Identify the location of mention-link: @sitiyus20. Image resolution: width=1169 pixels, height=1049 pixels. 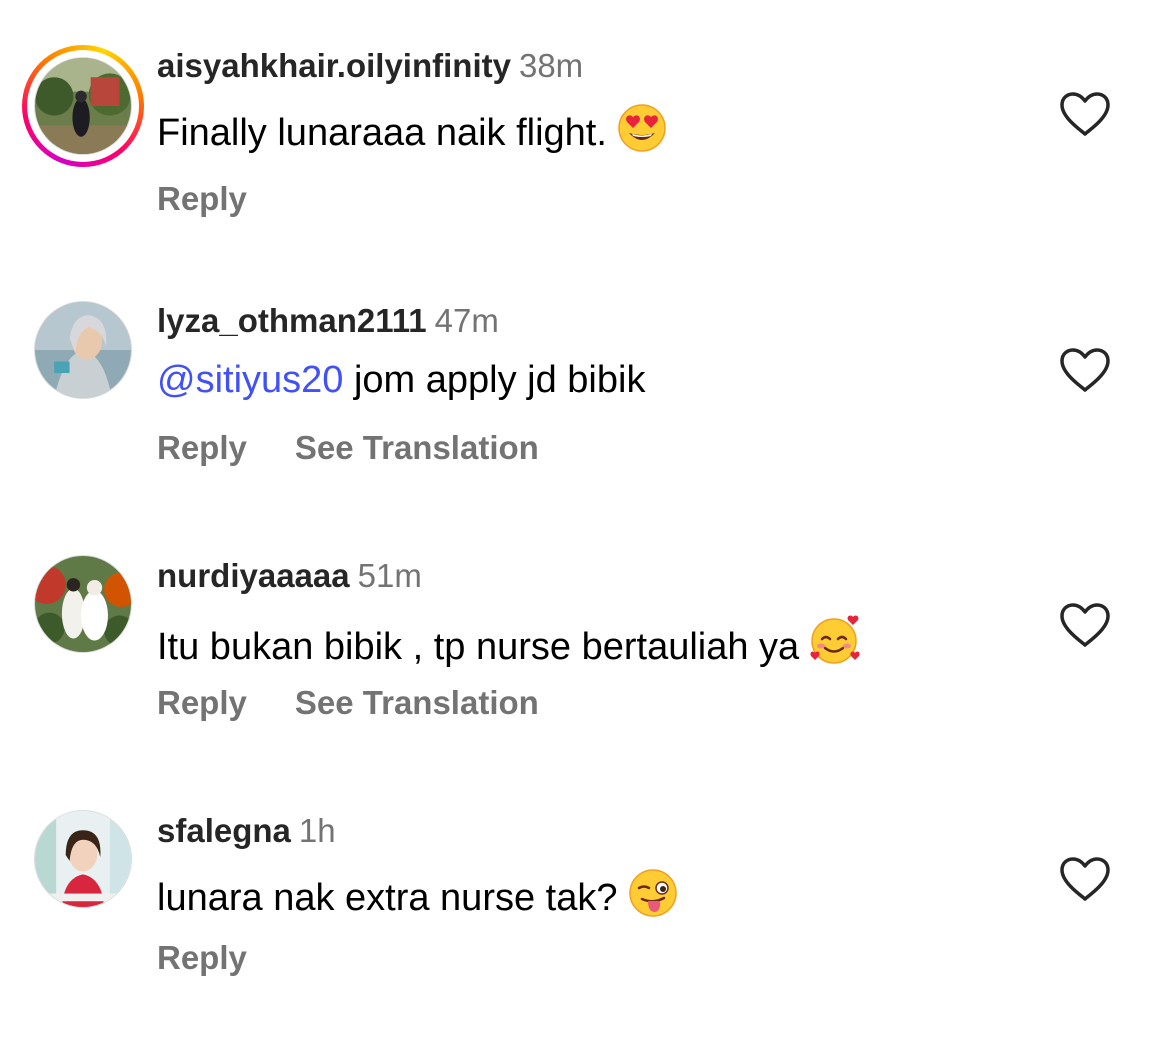
(250, 380).